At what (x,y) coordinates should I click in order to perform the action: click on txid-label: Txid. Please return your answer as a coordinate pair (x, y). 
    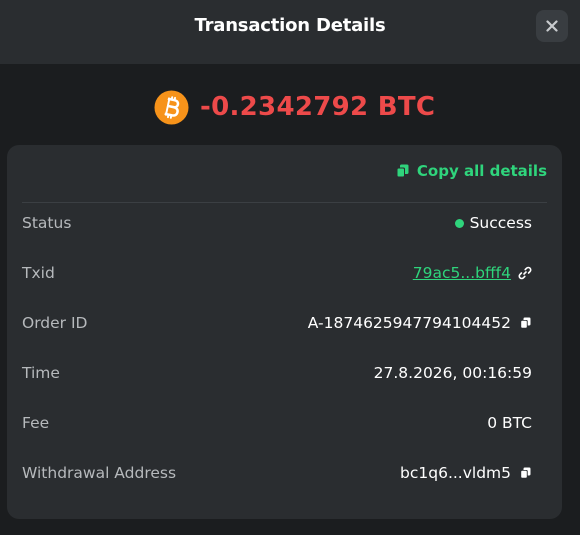
    Looking at the image, I should click on (38, 273).